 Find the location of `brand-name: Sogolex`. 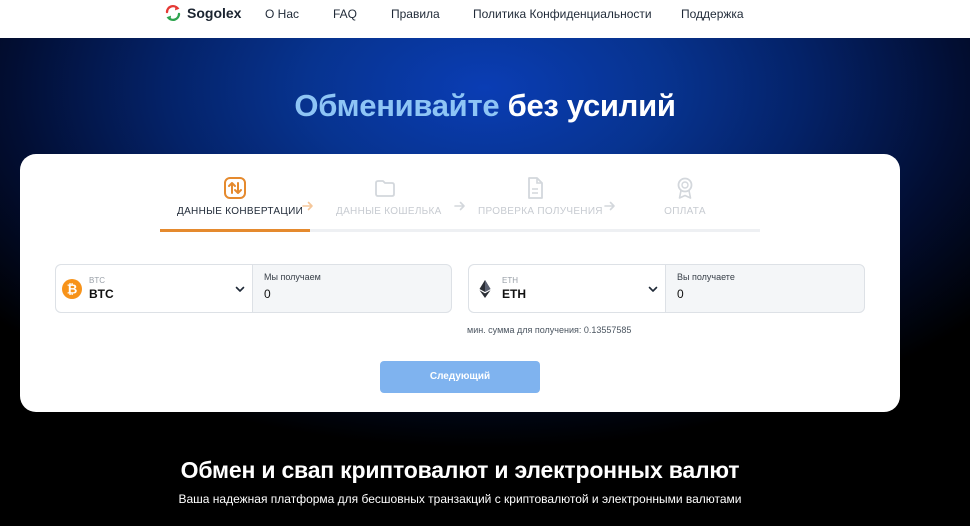

brand-name: Sogolex is located at coordinates (214, 13).